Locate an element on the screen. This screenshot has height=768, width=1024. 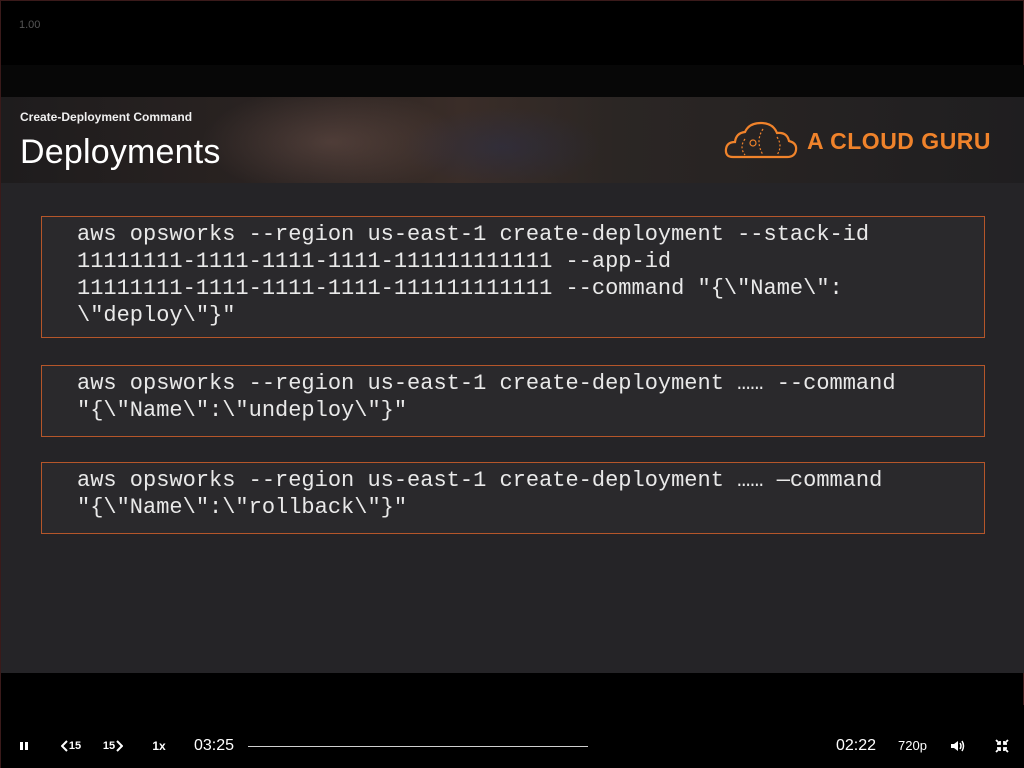
letterbox-band is located at coordinates (512, 81).